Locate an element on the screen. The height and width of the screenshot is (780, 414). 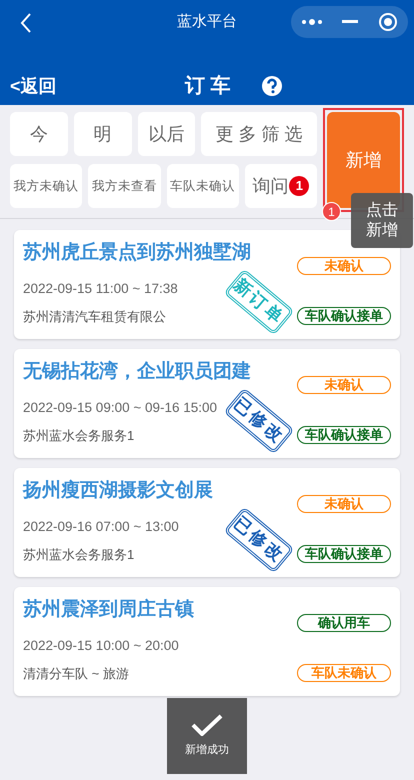
order-card: 苏州震泽到周庄古镇 2022-09-15 10:00 ~ 20:00 清清分车队 ~ 旅游 确认用车 车队未确认 is located at coordinates (207, 641).